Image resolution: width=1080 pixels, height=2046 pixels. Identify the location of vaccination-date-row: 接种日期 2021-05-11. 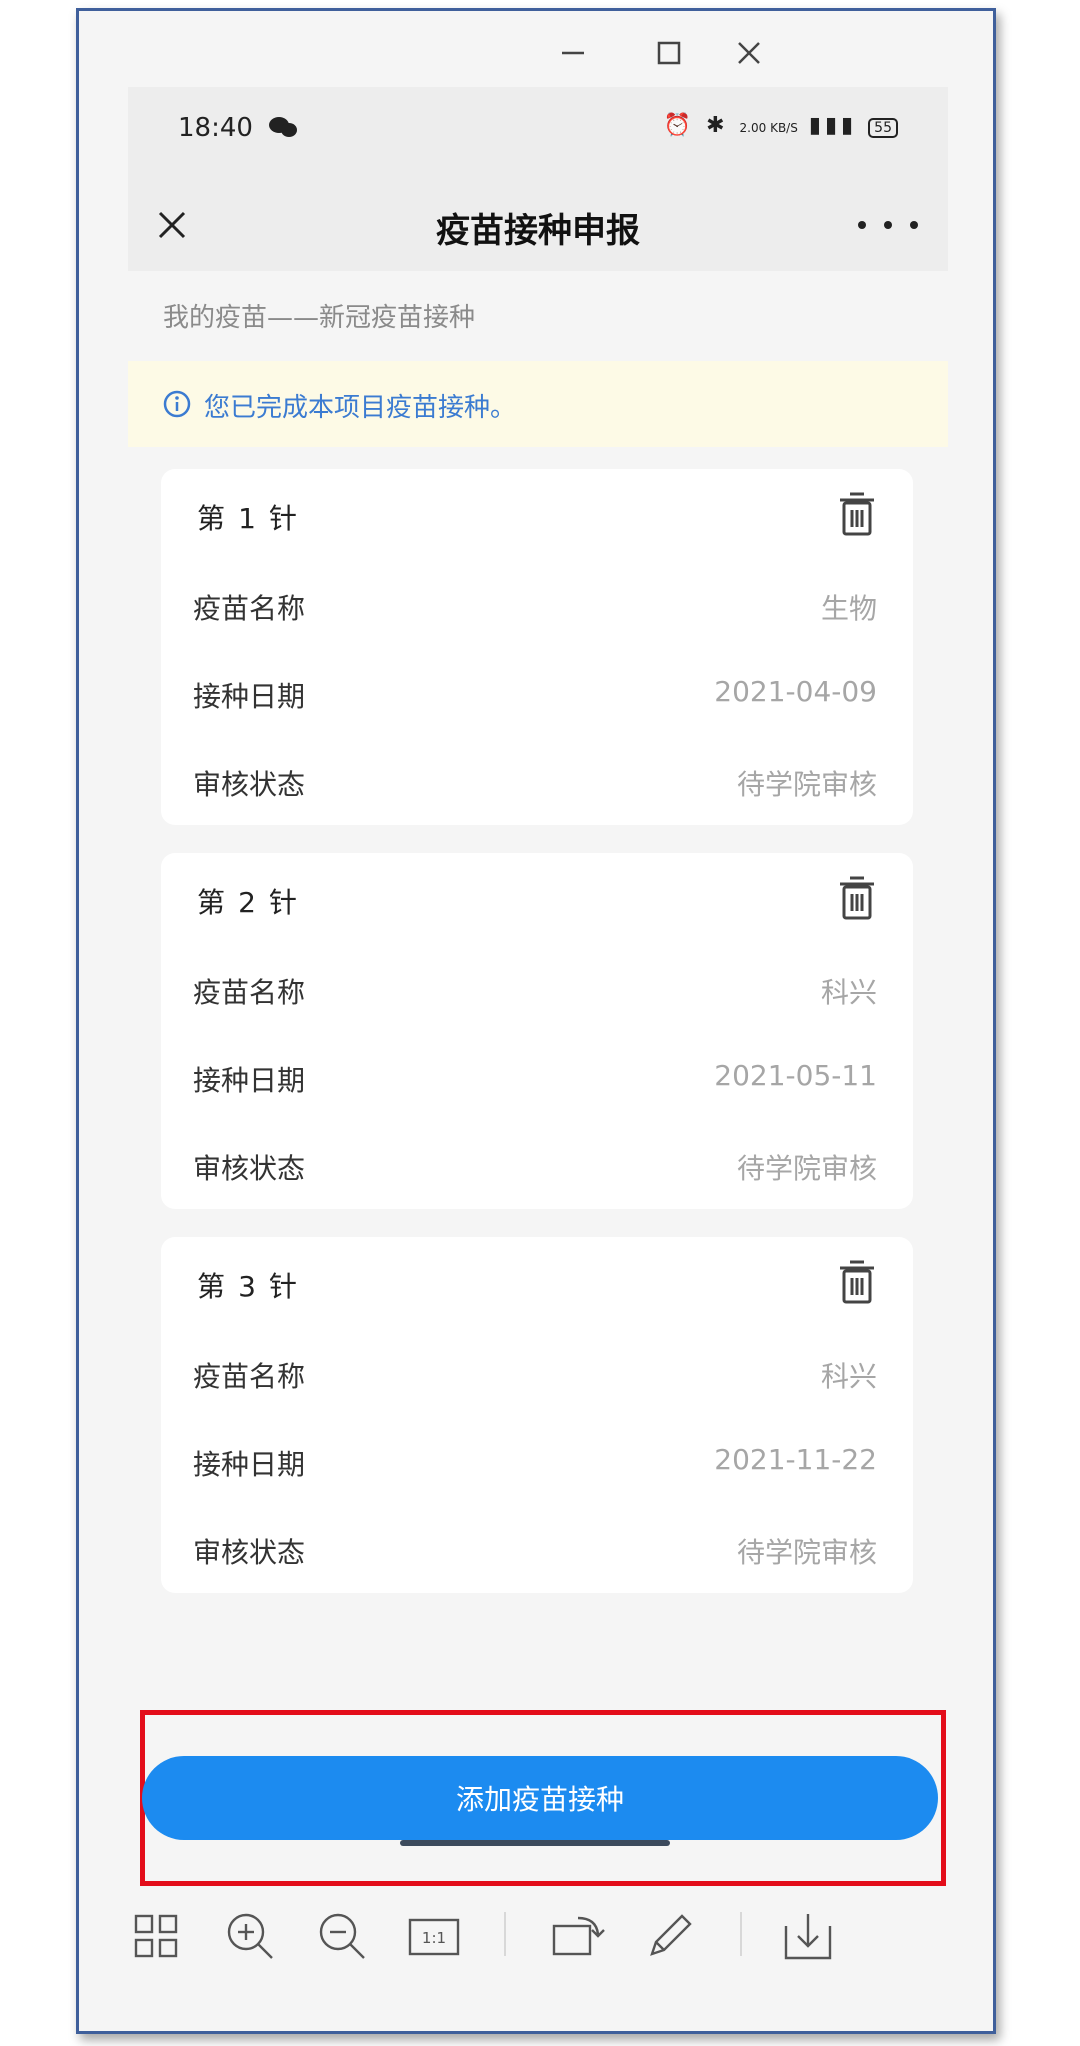
(535, 1078).